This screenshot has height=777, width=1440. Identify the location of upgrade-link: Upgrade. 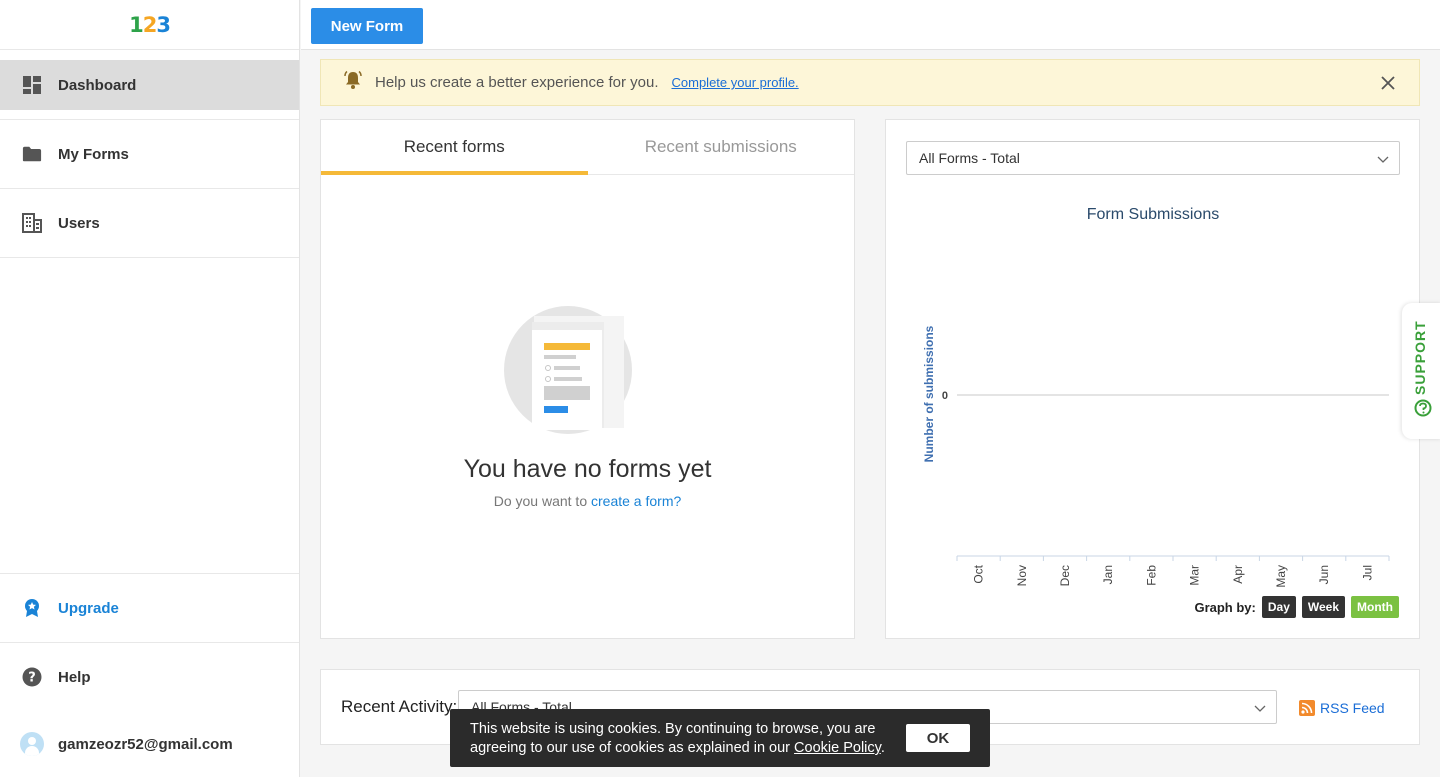
(149, 608).